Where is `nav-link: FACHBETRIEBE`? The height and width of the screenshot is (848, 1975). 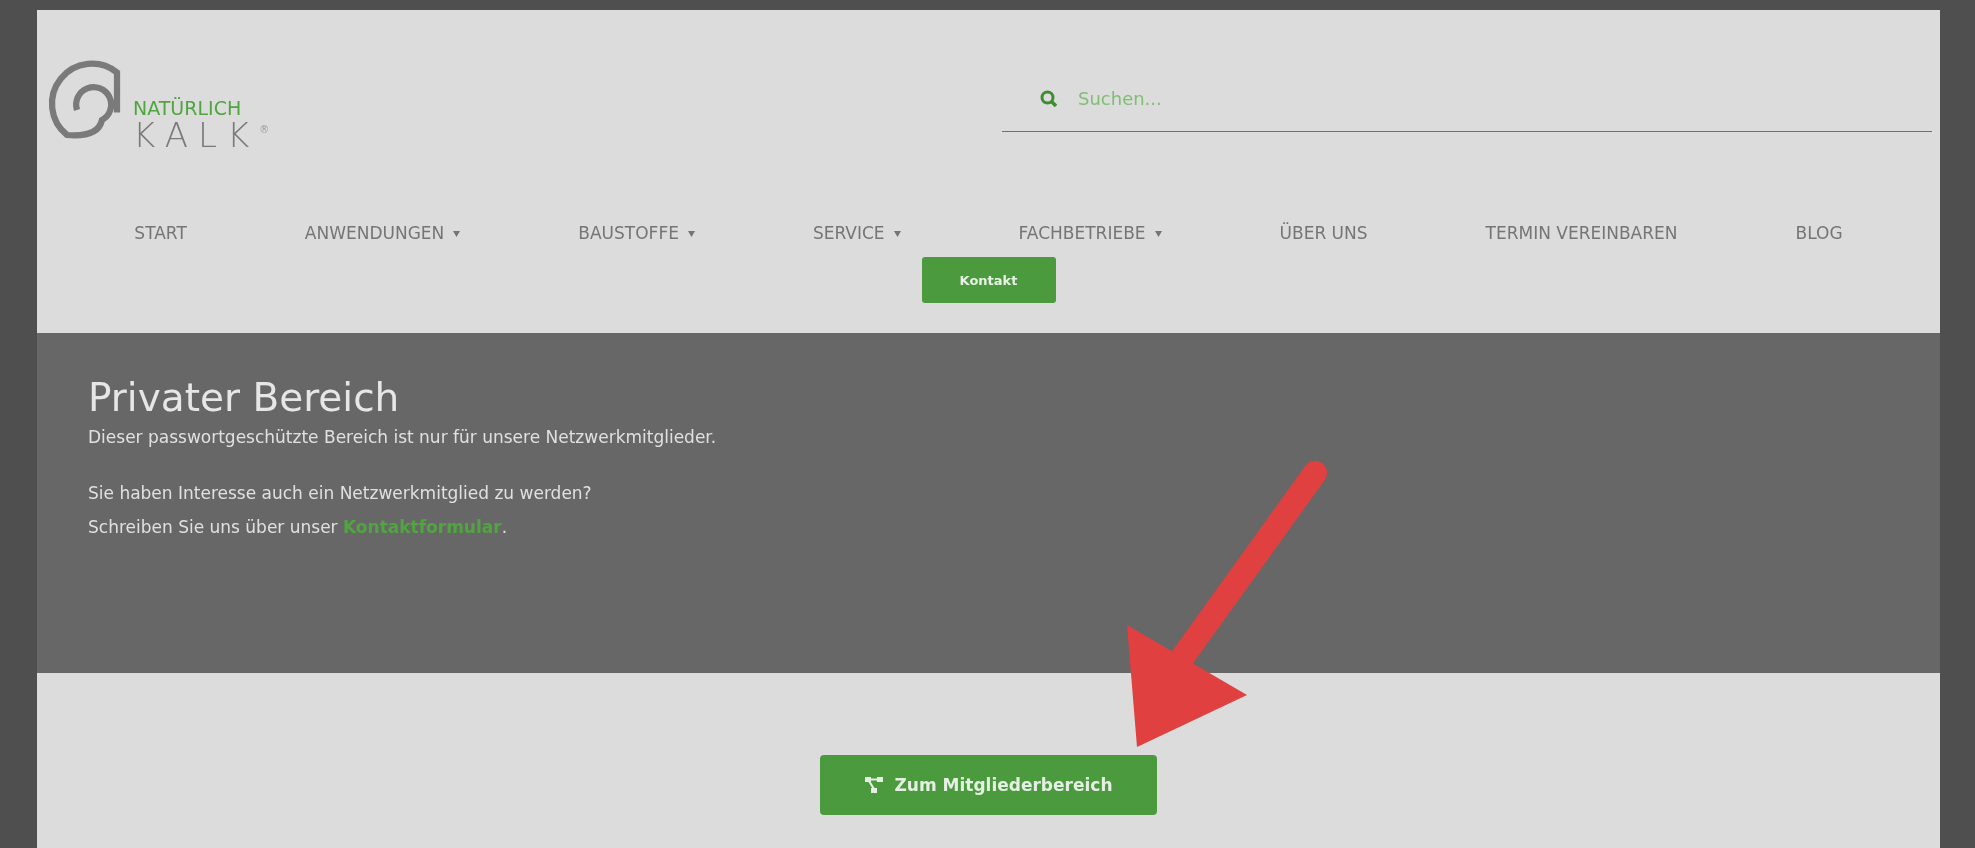
nav-link: FACHBETRIEBE is located at coordinates (1090, 233).